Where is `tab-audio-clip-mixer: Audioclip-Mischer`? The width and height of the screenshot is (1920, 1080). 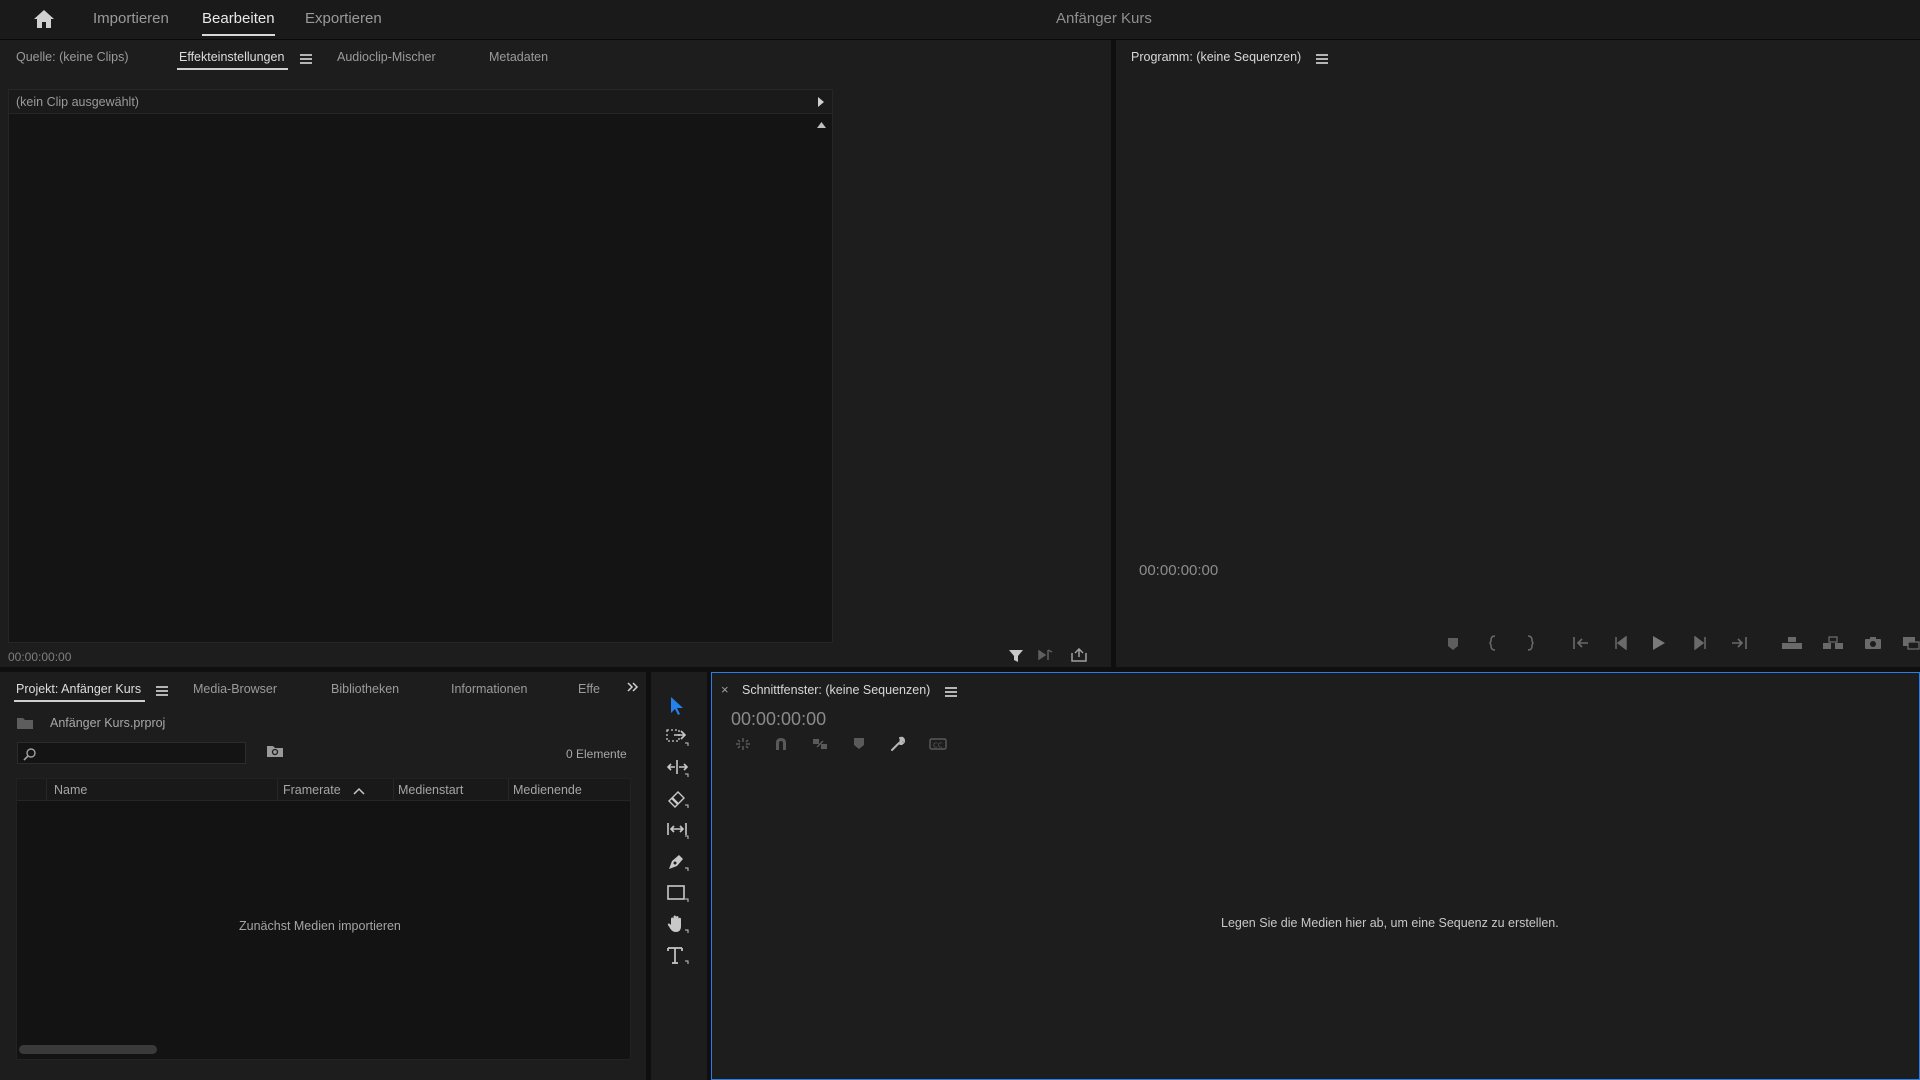 tab-audio-clip-mixer: Audioclip-Mischer is located at coordinates (386, 57).